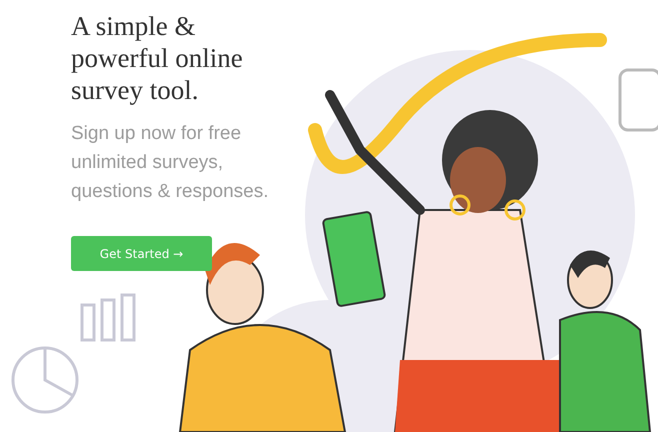  I want to click on subheadline: Sign up now for free unlimited surveys, questions & responses., so click(170, 163).